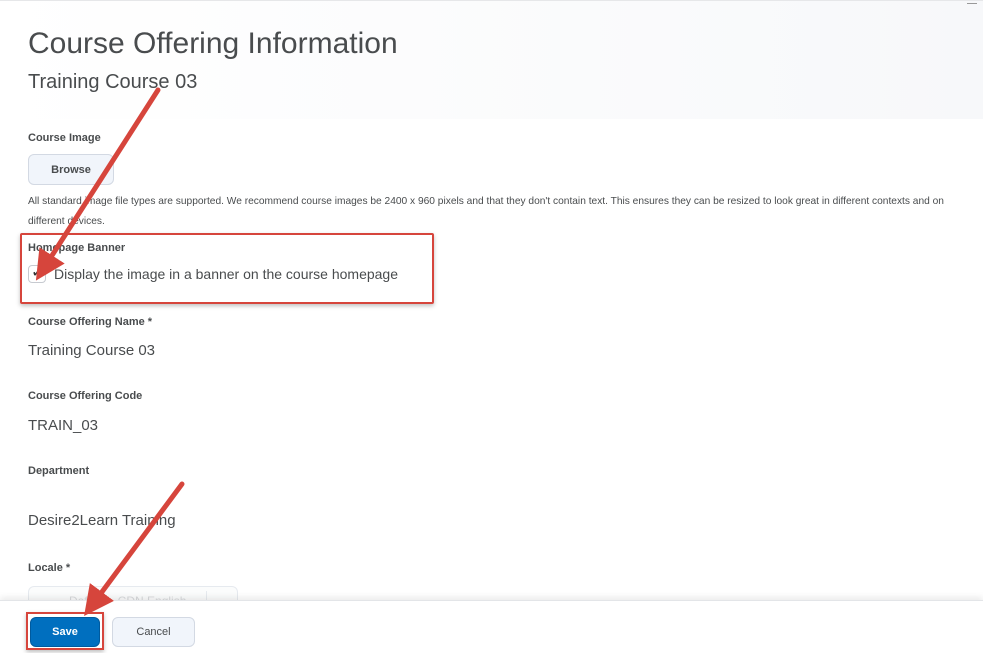 Image resolution: width=983 pixels, height=653 pixels. Describe the element at coordinates (153, 632) in the screenshot. I see `cancel-button: Cancel` at that location.